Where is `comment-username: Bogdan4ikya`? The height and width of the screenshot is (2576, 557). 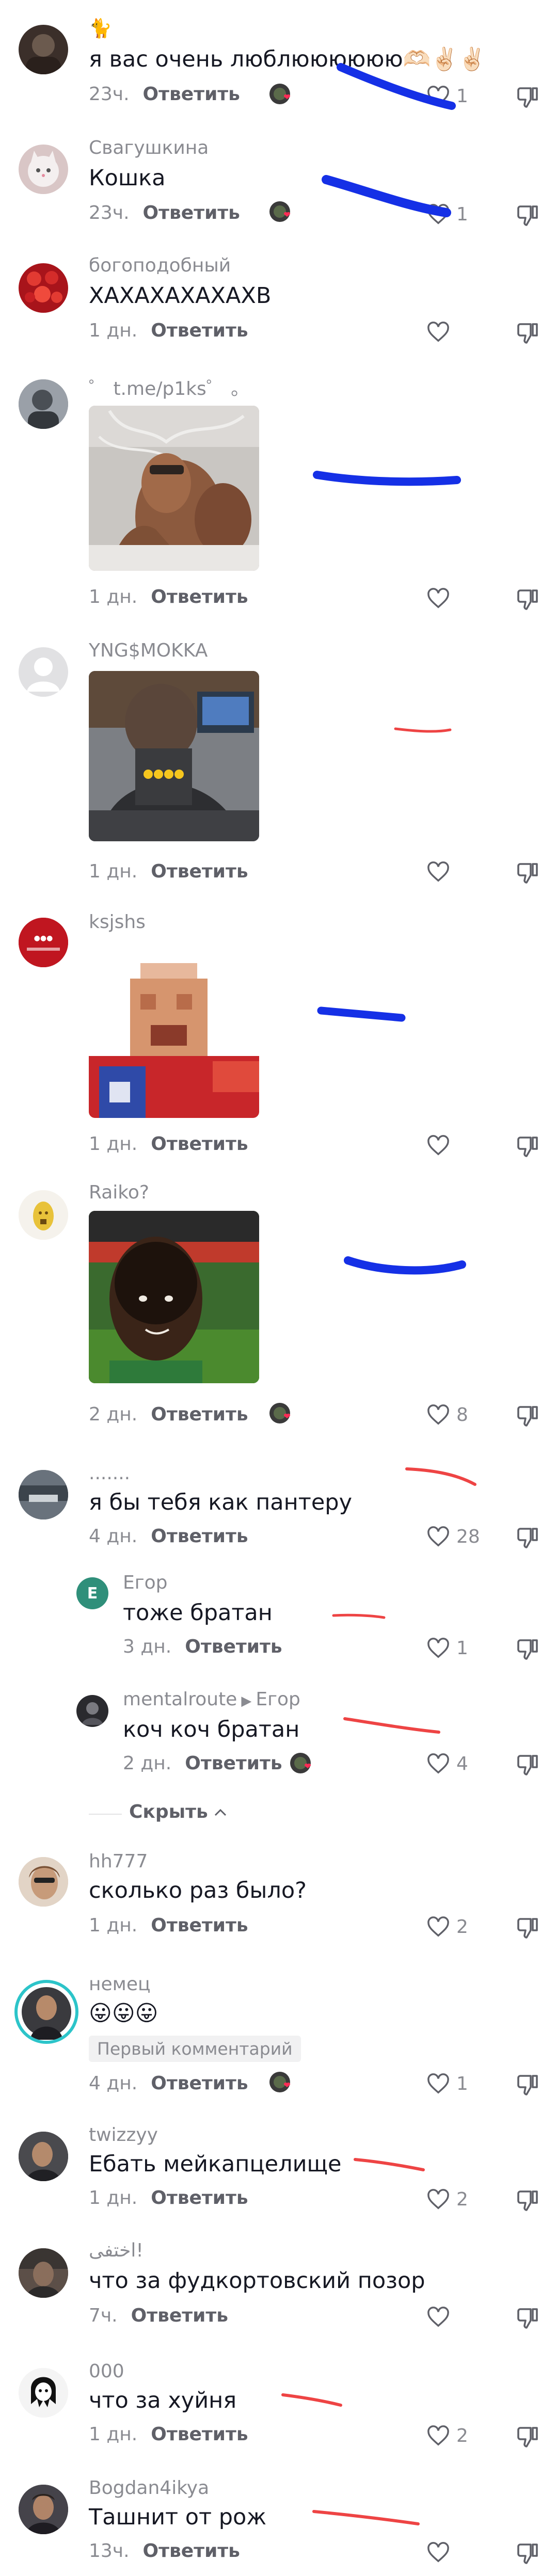 comment-username: Bogdan4ikya is located at coordinates (149, 2488).